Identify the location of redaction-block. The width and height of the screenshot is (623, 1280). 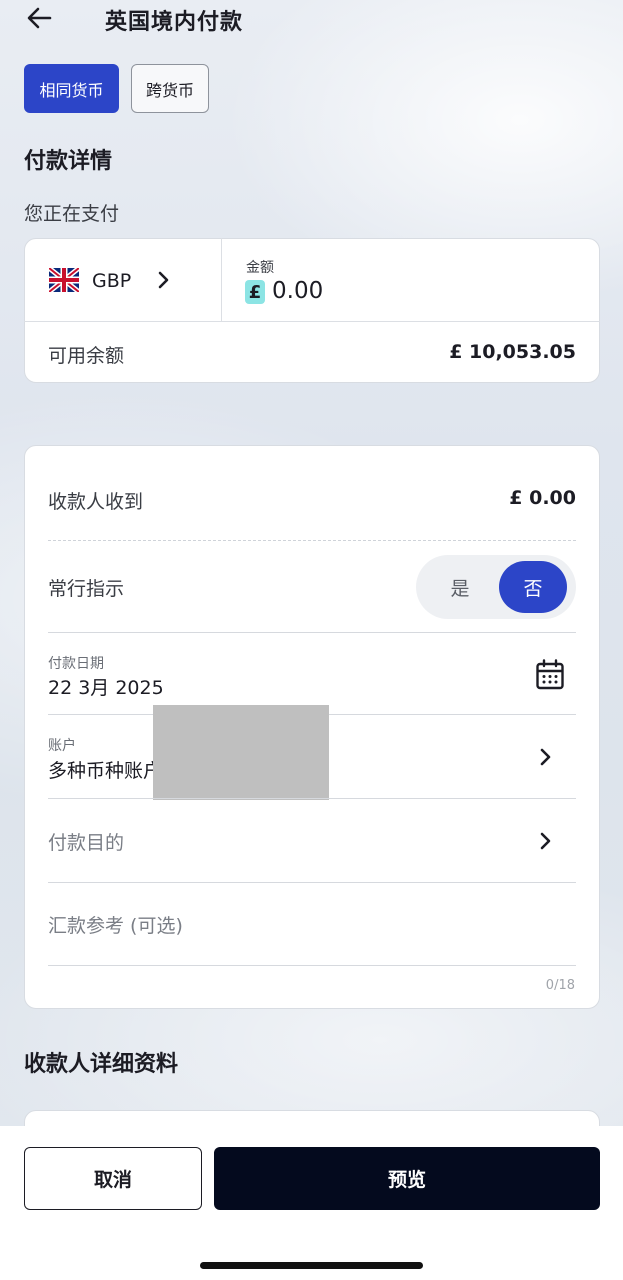
(241, 752).